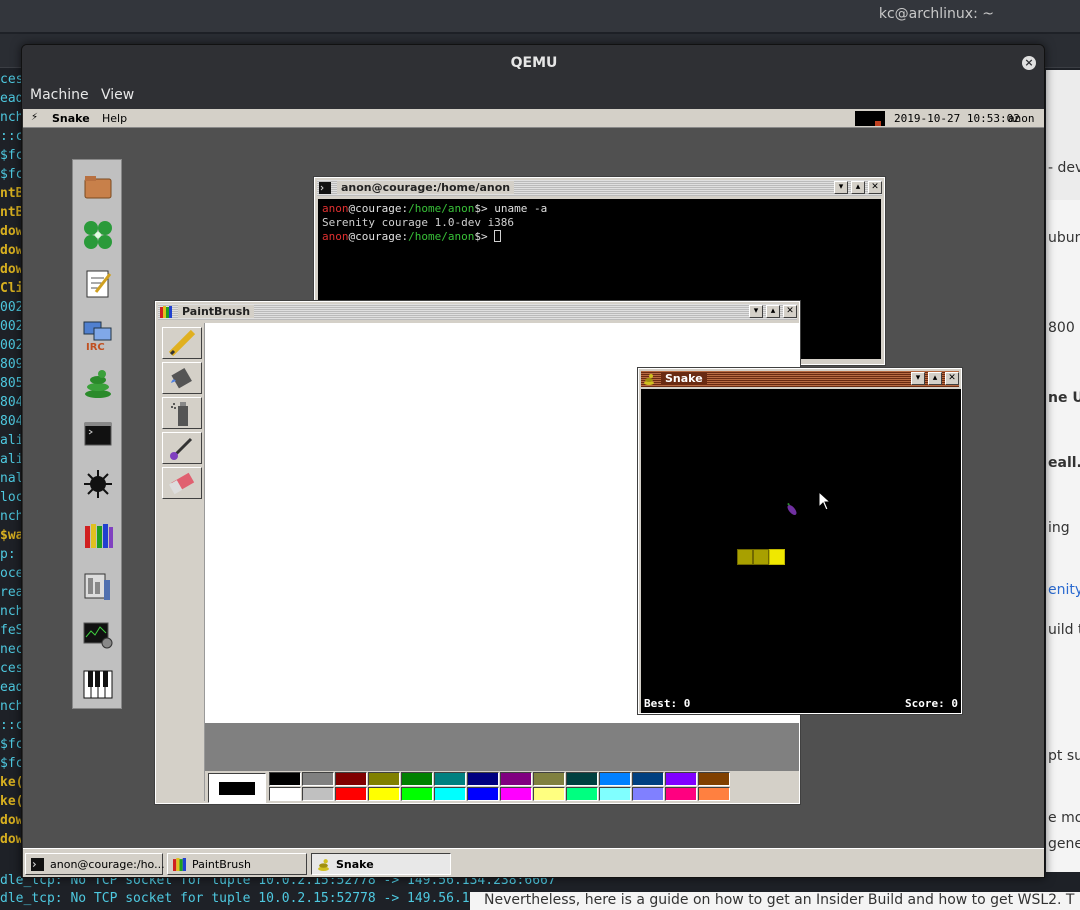 This screenshot has height=910, width=1080. Describe the element at coordinates (98, 484) in the screenshot. I see `settings-sun-icon` at that location.